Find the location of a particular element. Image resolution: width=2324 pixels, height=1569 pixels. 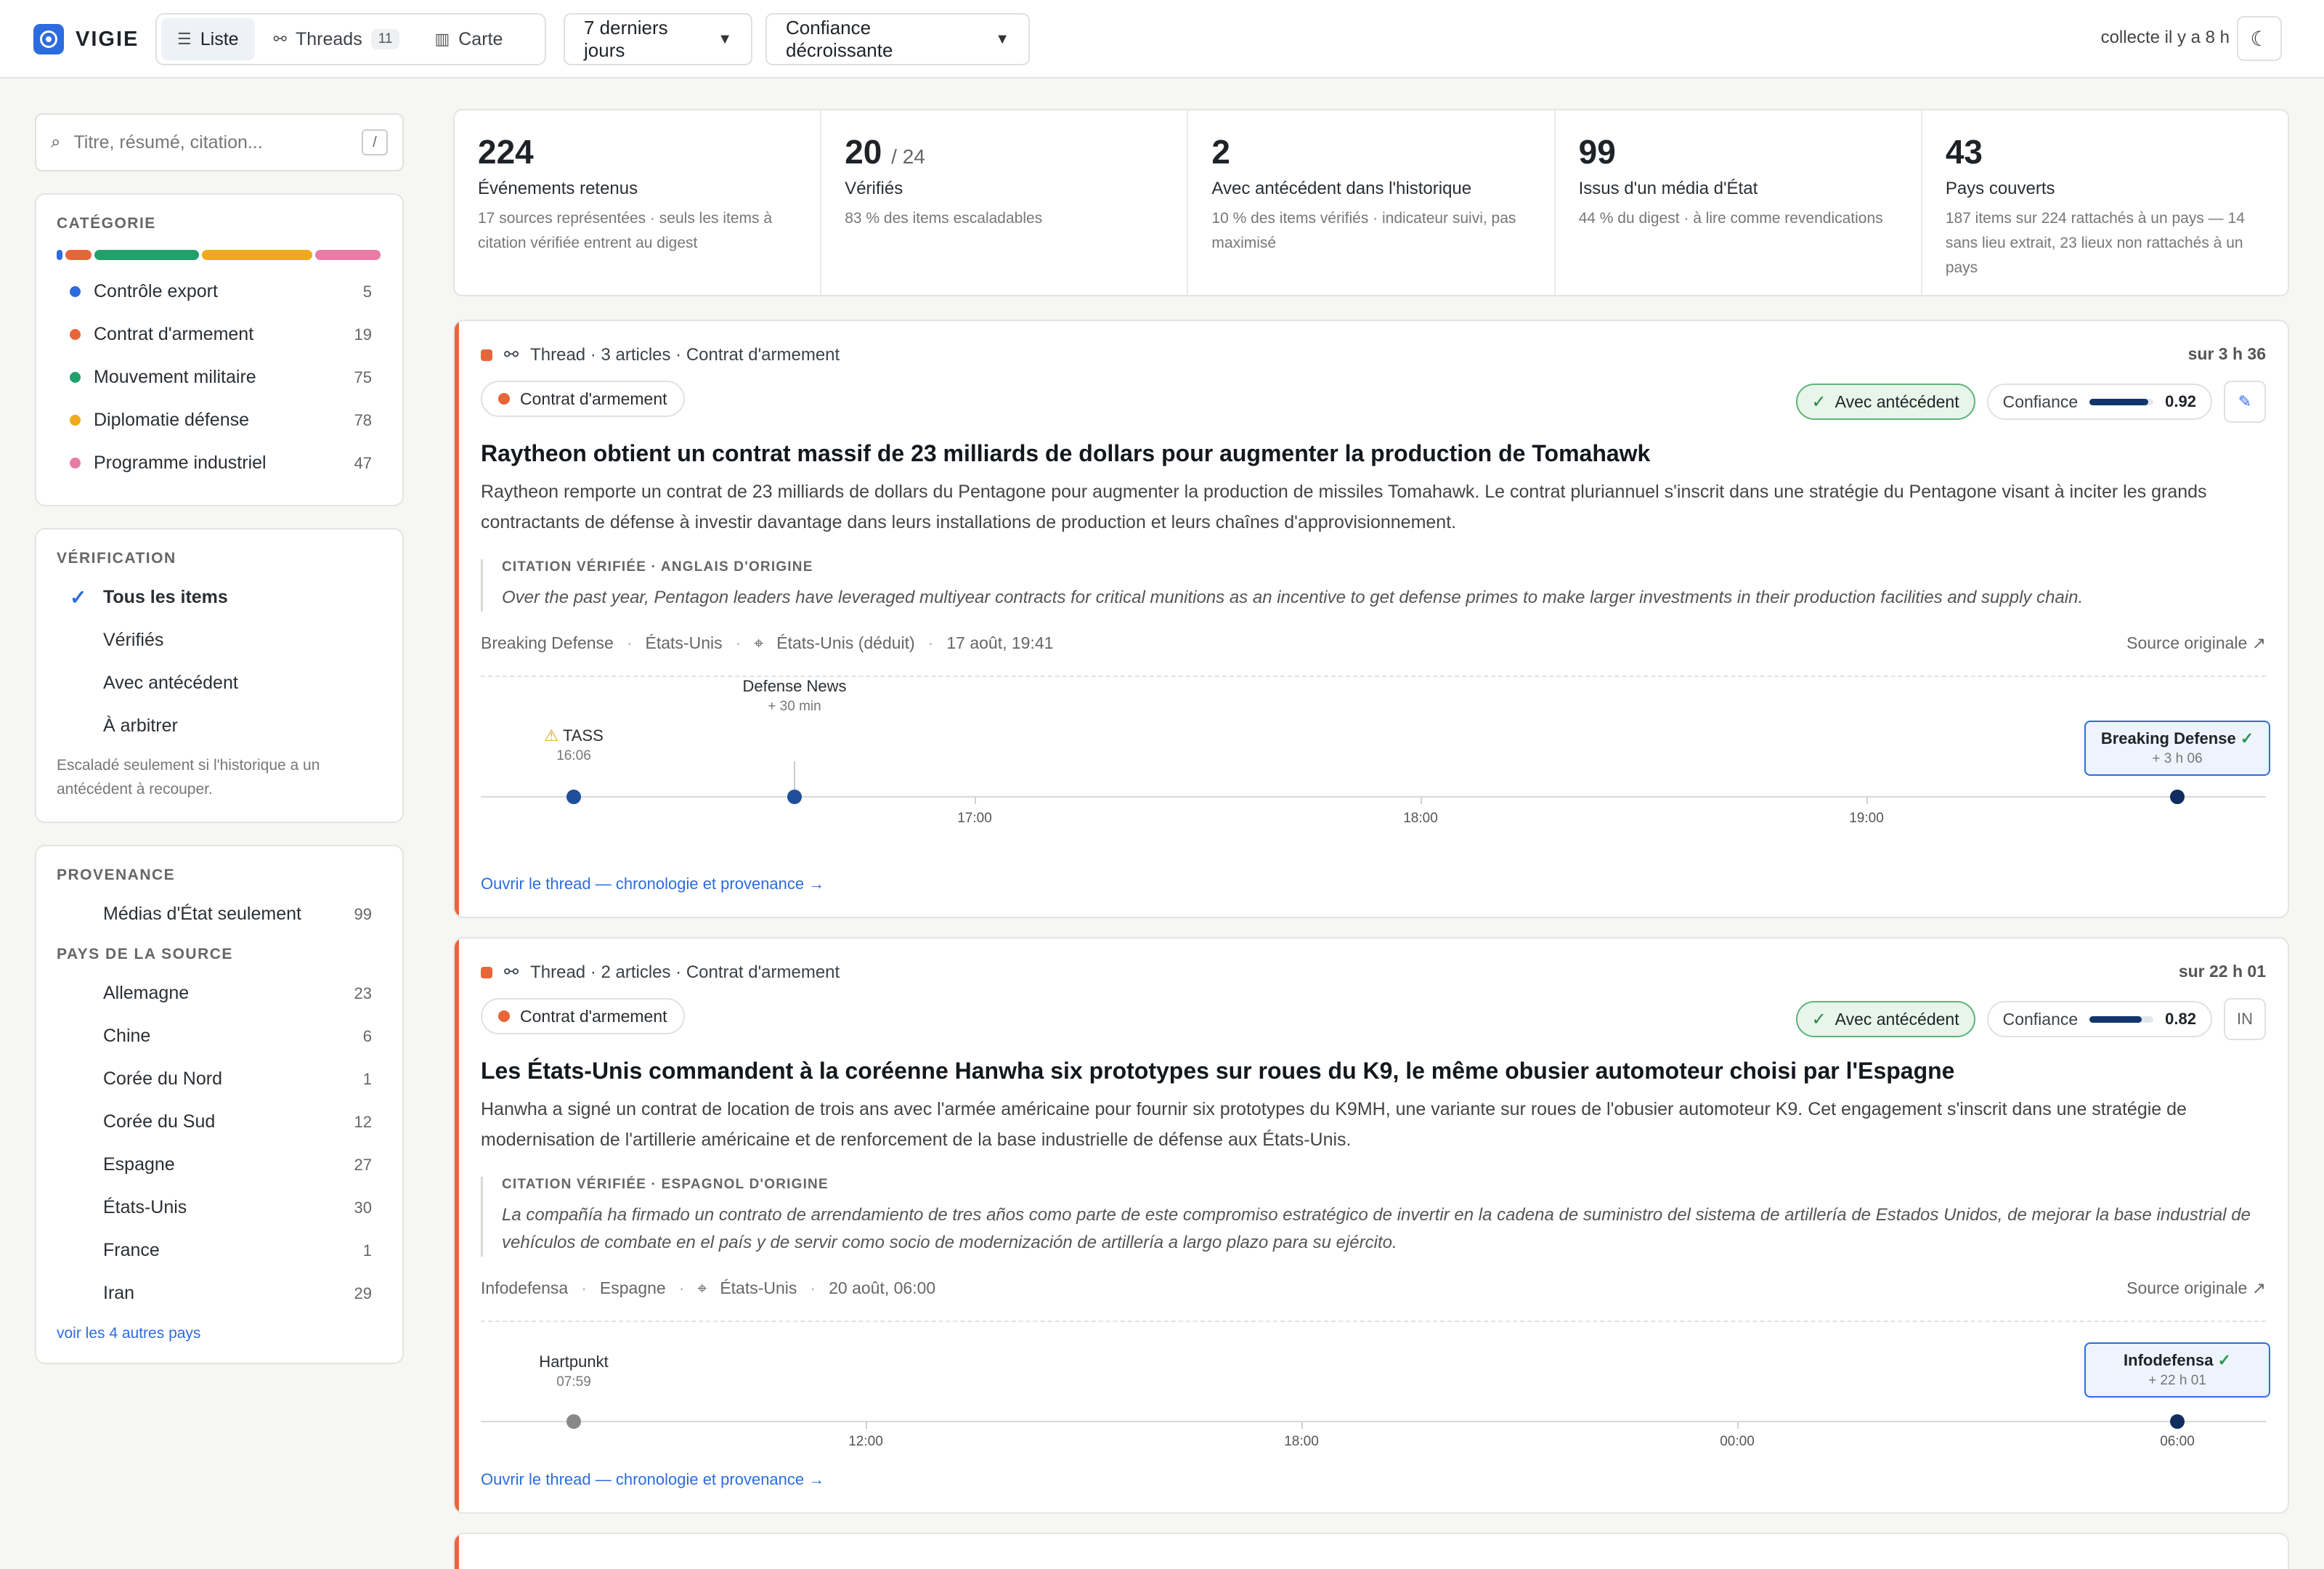

category-item-diplomacy: Diplomatie défense 78 is located at coordinates (219, 420).